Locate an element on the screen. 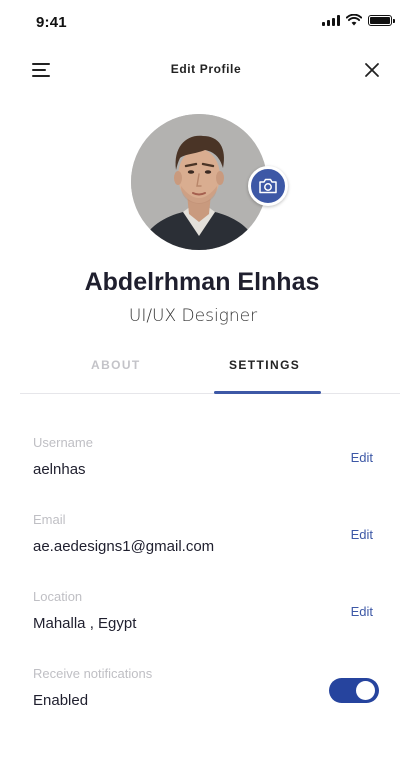 This screenshot has height=778, width=412. cellular-signal-icon is located at coordinates (331, 20).